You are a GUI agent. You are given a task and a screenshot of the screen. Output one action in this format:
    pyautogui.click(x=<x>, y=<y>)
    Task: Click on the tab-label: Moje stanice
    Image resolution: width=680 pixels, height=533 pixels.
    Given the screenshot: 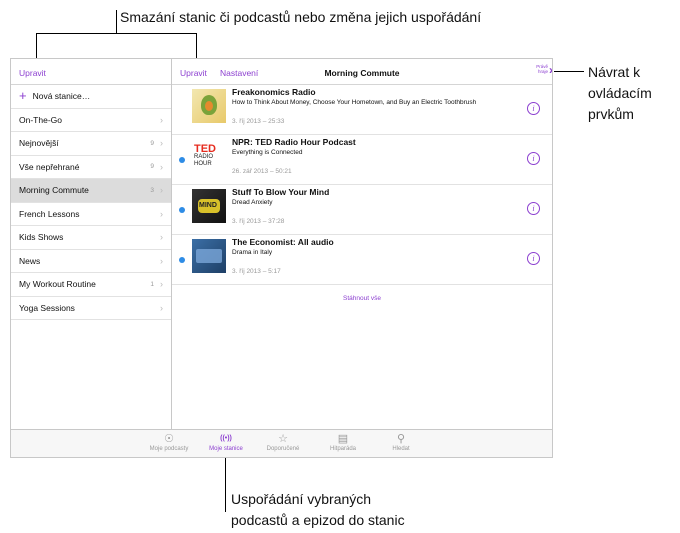 What is the action you would take?
    pyautogui.click(x=226, y=449)
    